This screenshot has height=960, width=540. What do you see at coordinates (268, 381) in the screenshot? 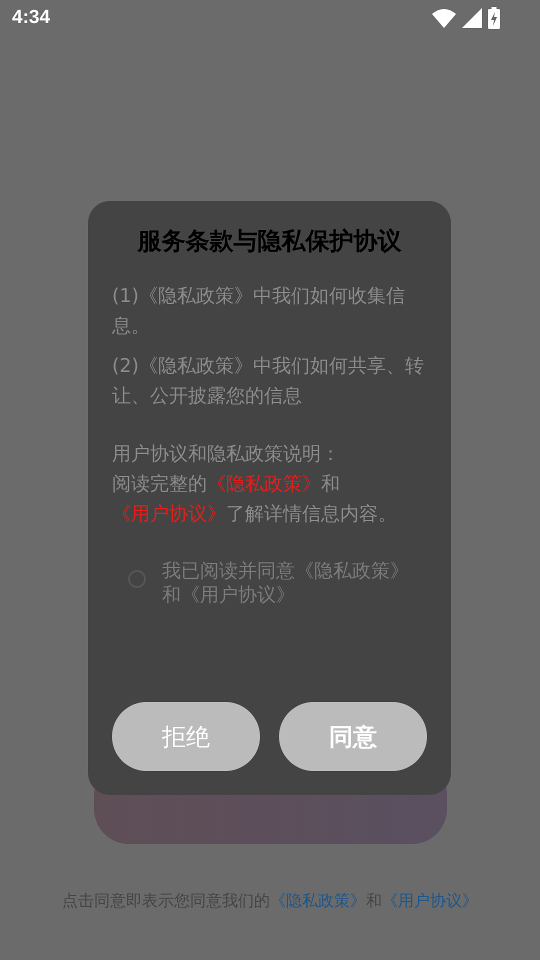
I see `policy-item-text: (2)《隐私政策》中我们如何共享、转让、公开披露您的信息` at bounding box center [268, 381].